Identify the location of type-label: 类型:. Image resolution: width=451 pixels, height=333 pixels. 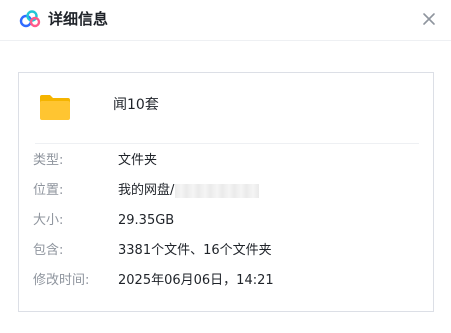
(48, 160).